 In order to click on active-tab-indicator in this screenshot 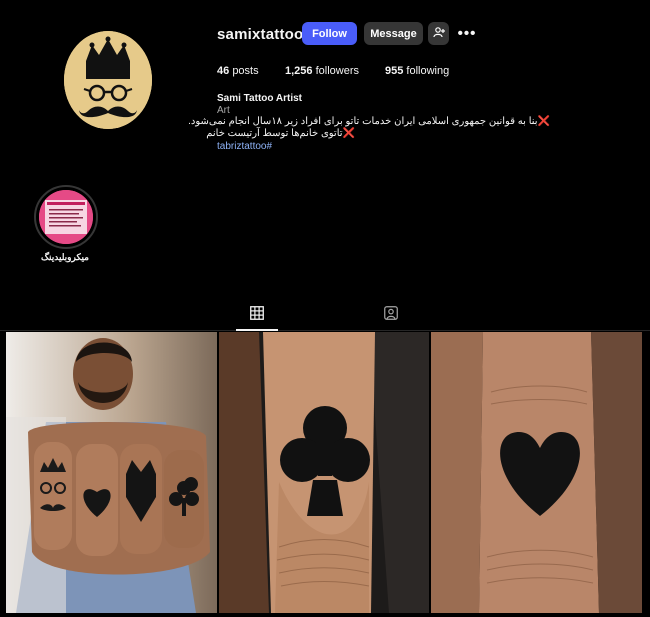, I will do `click(257, 330)`.